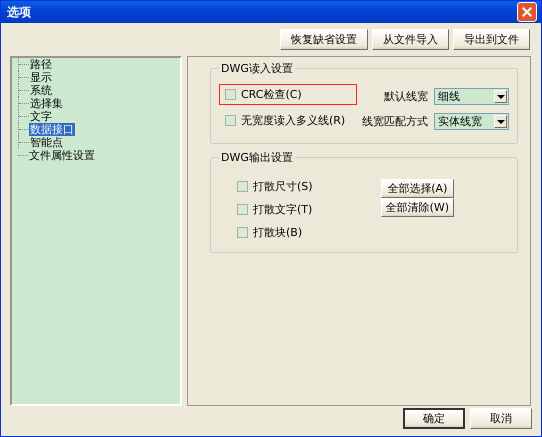 The height and width of the screenshot is (437, 542). I want to click on checkbox-label: 打散文字(T), so click(282, 209).